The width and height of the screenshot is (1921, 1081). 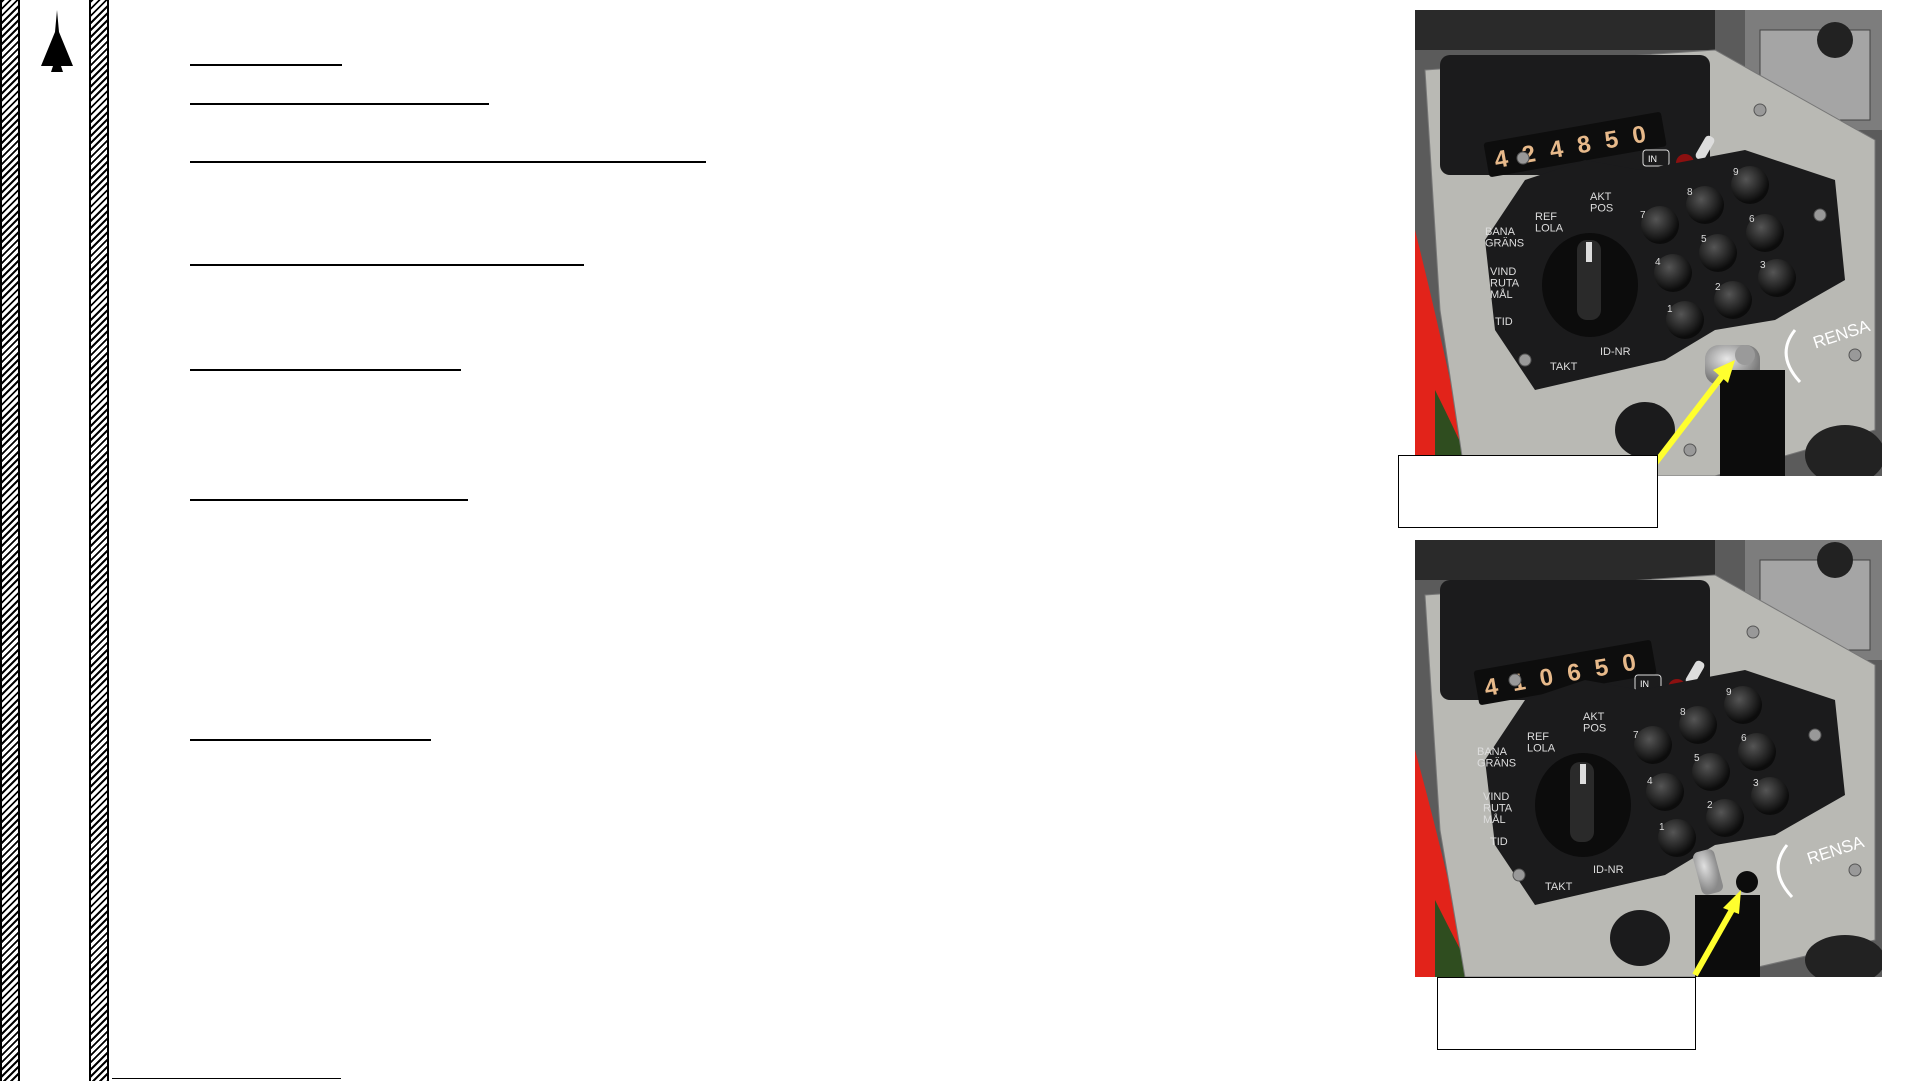 I want to click on rensa-clear-button, so click(x=1747, y=882).